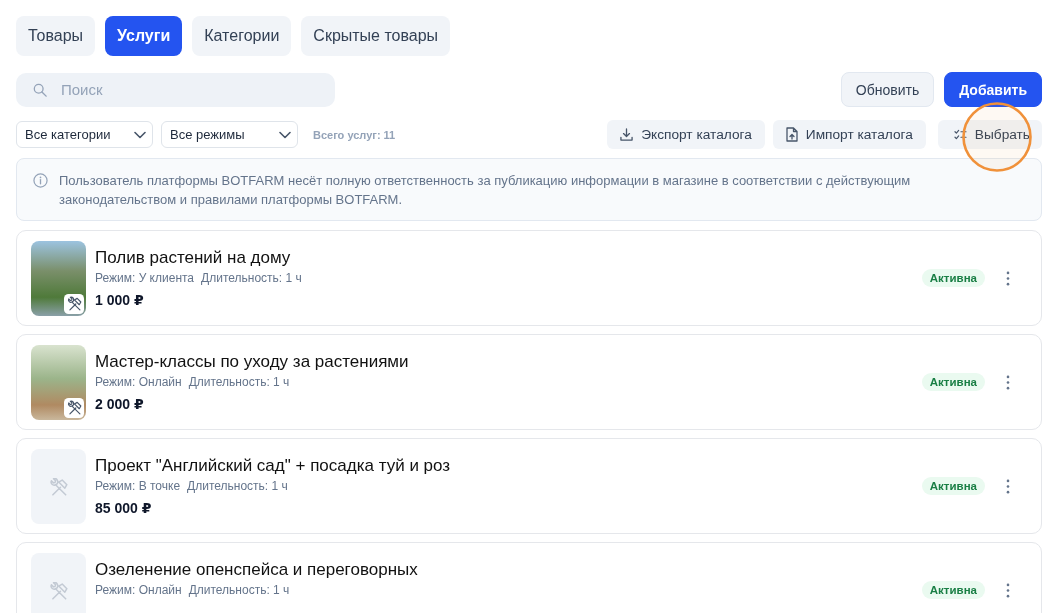 Image resolution: width=1058 pixels, height=613 pixels. I want to click on checklist-icon, so click(960, 134).